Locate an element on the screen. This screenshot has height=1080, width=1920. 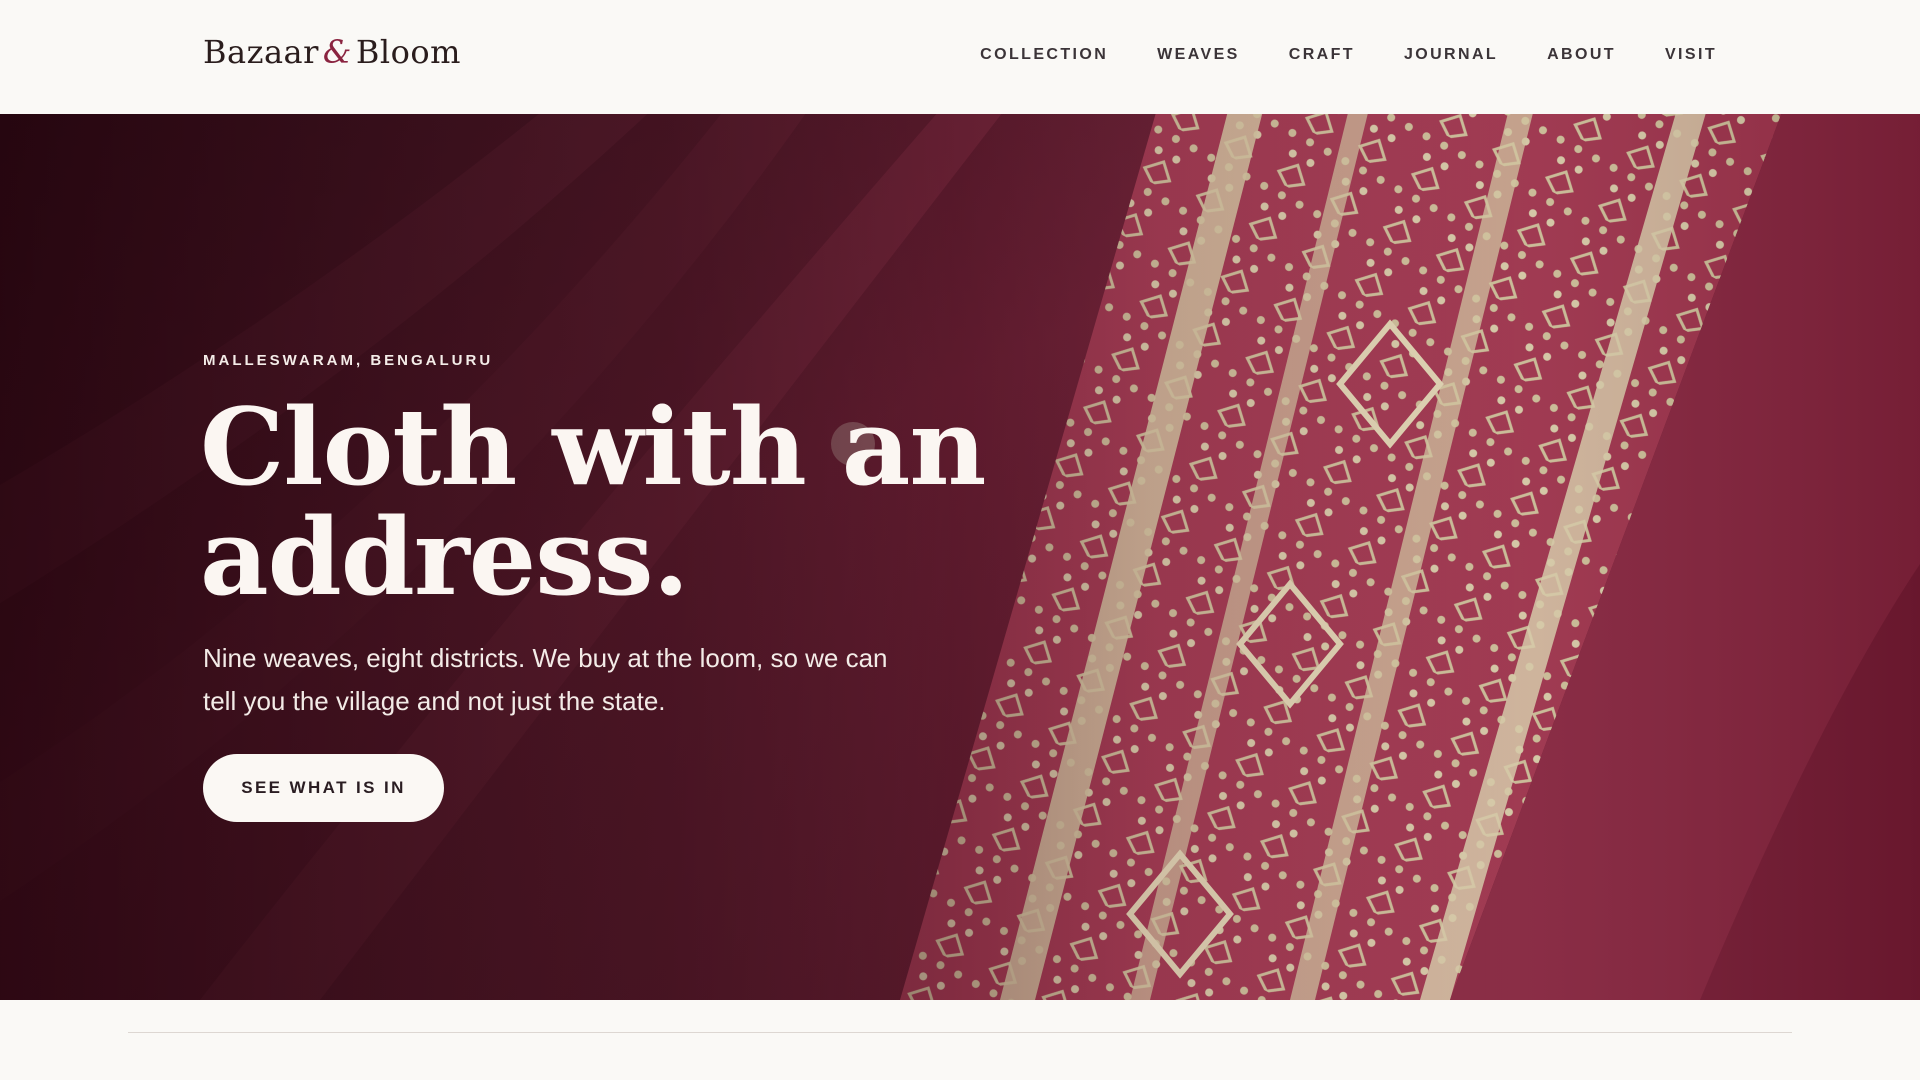
see-what-is-in-button: SEE WHAT IS IN is located at coordinates (323, 788).